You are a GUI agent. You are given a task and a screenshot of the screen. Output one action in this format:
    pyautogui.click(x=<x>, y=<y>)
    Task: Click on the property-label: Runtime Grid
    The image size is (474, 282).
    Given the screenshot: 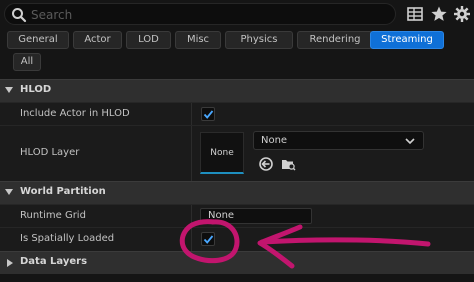 What is the action you would take?
    pyautogui.click(x=53, y=215)
    